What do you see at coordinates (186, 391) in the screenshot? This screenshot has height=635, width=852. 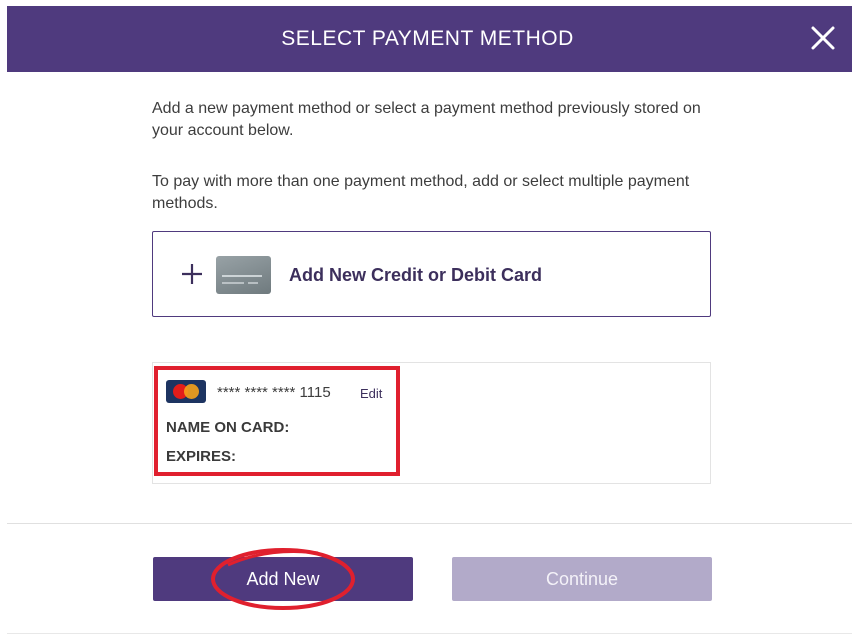 I see `mastercard-icon` at bounding box center [186, 391].